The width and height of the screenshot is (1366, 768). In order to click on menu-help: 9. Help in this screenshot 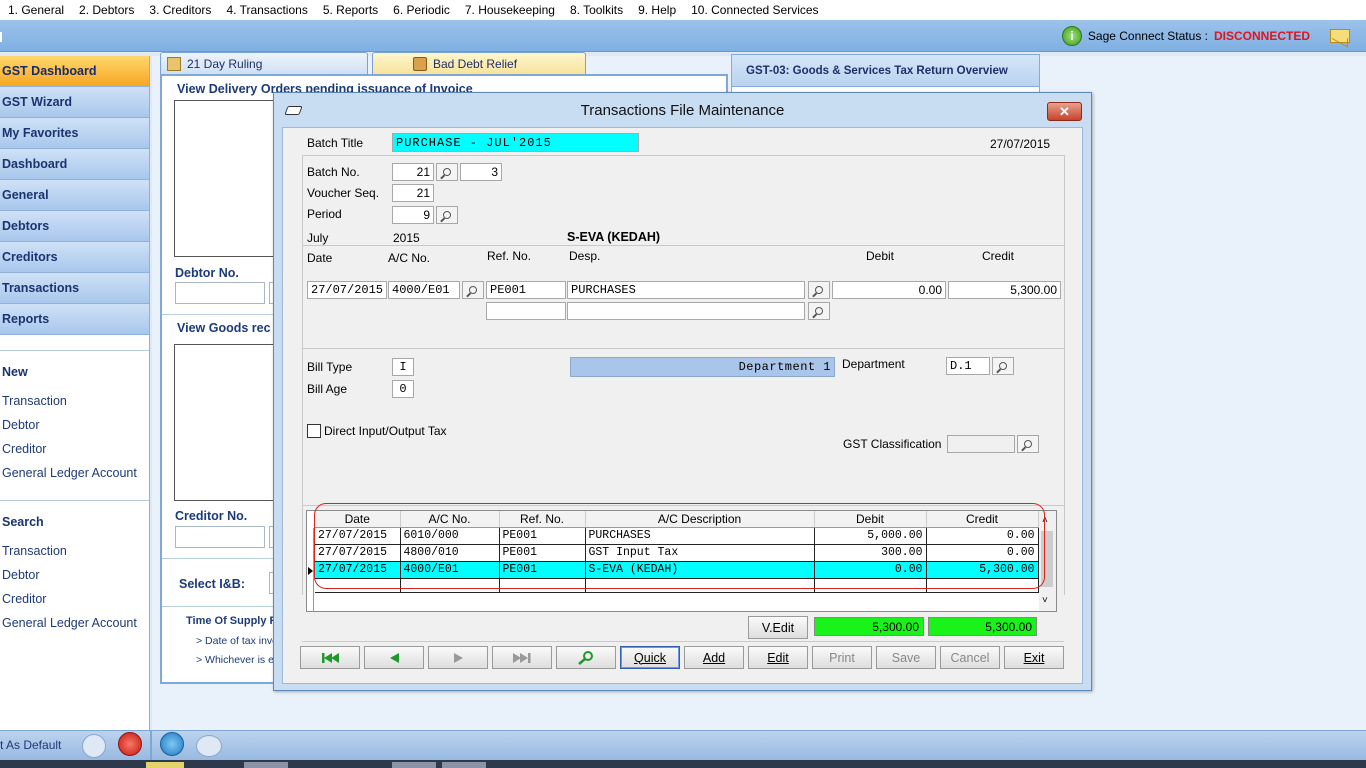, I will do `click(657, 10)`.